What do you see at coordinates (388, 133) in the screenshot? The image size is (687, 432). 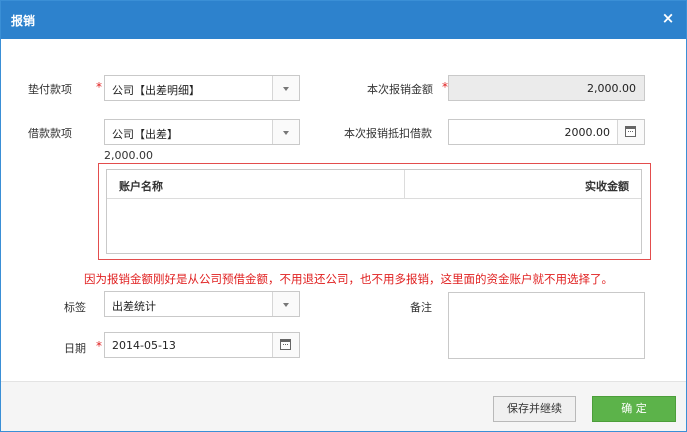 I see `offset-loan-label: 本次报销抵扣借款` at bounding box center [388, 133].